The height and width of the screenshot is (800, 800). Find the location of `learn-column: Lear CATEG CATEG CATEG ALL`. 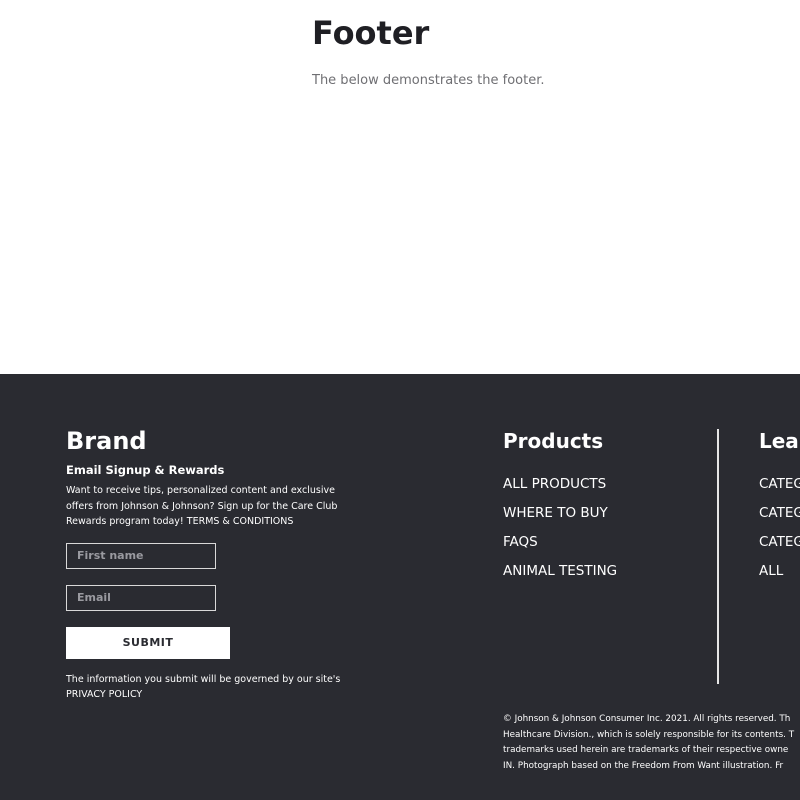

learn-column: Lear CATEG CATEG CATEG ALL is located at coordinates (779, 506).